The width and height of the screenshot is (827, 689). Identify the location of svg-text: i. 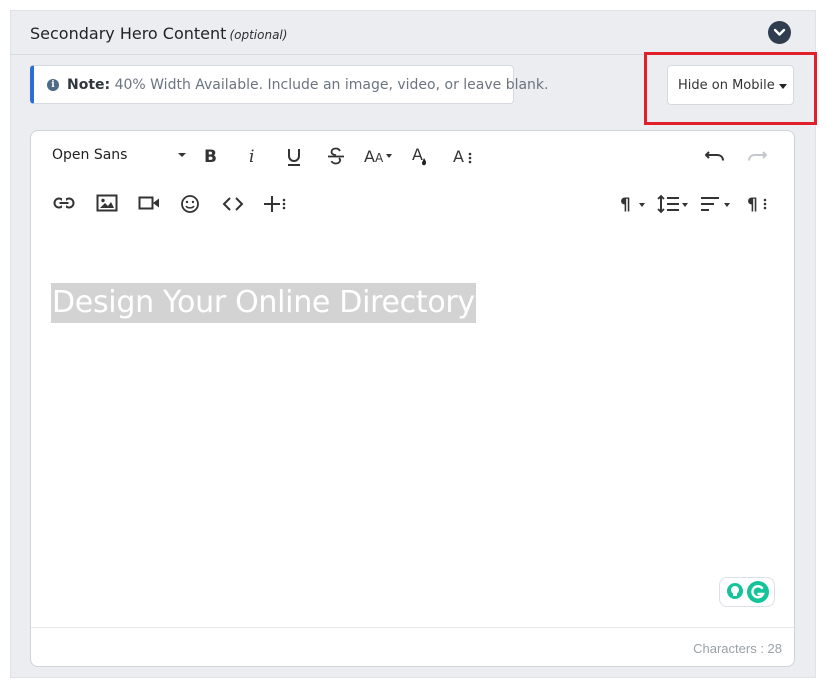
(251, 156).